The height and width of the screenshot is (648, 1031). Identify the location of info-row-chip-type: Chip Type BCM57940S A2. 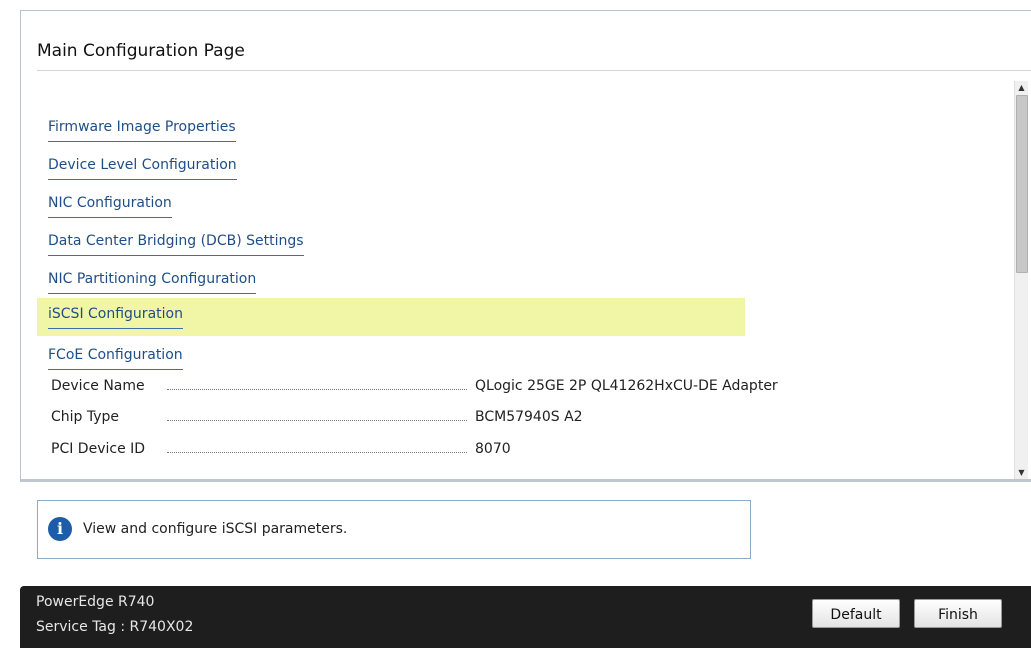
(517, 418).